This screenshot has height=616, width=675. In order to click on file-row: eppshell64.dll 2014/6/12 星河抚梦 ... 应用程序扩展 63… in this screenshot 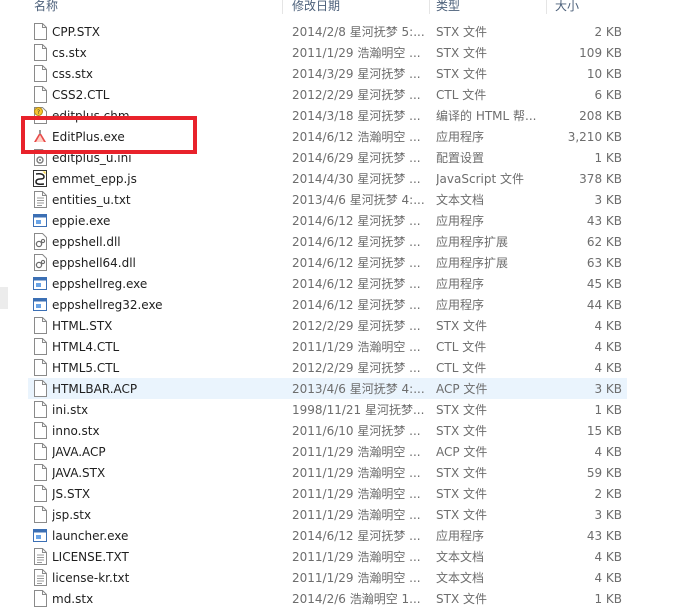, I will do `click(327, 262)`.